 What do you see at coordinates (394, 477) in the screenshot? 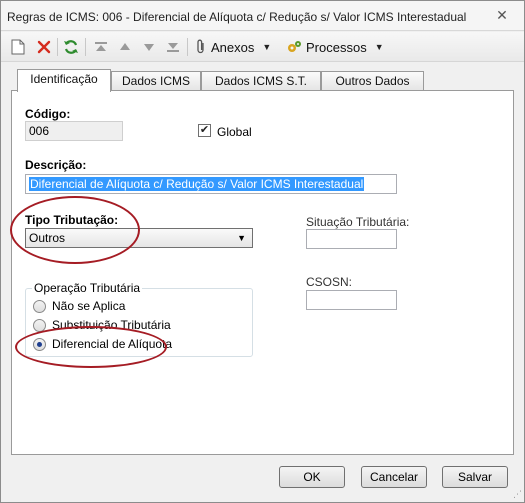
I see `cancel-button: Cancelar` at bounding box center [394, 477].